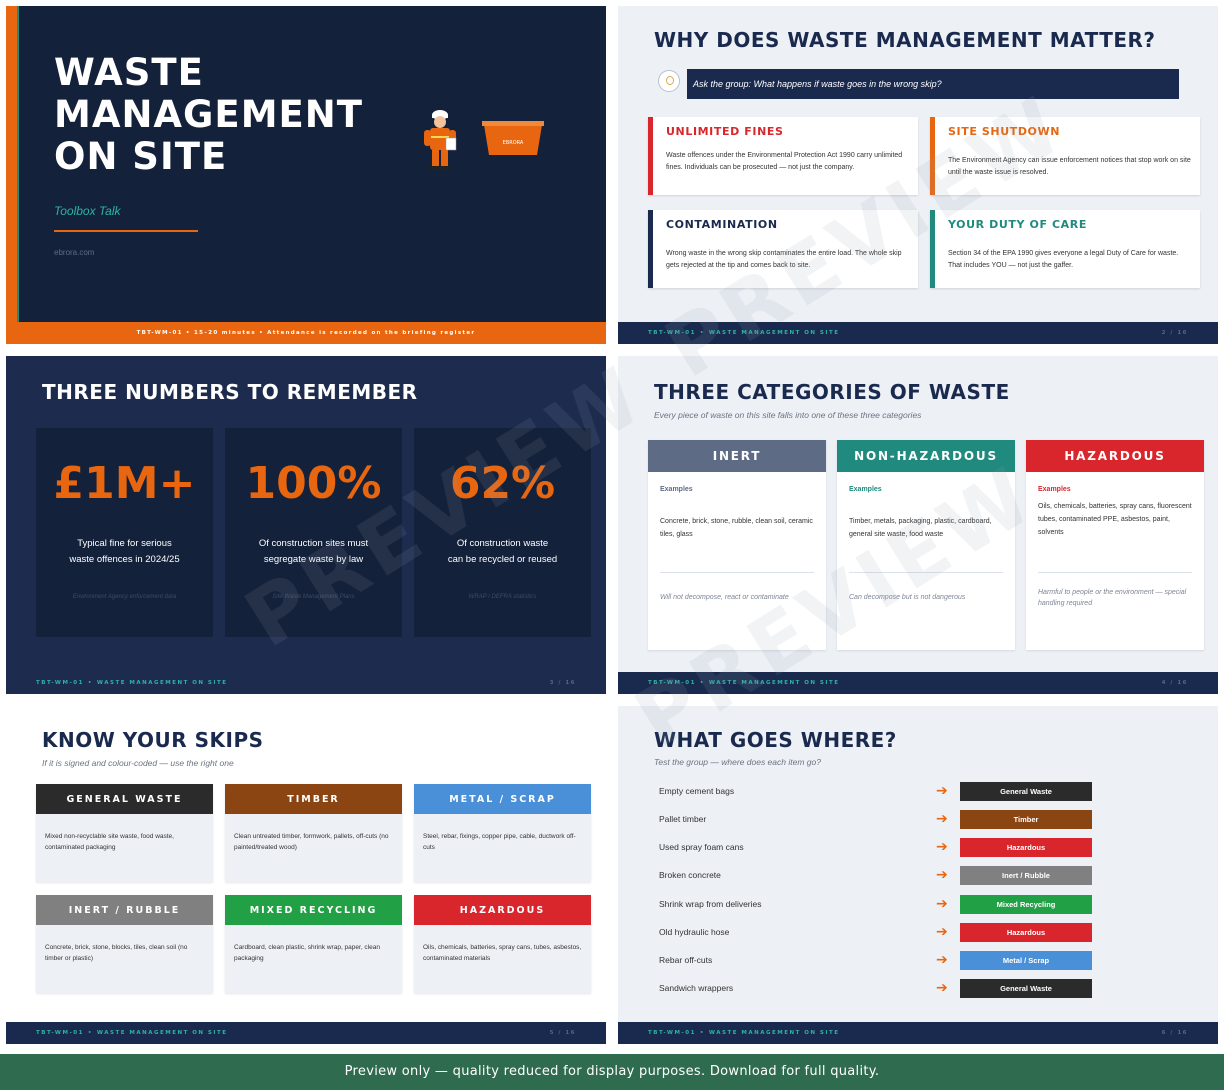 This screenshot has height=1090, width=1224. Describe the element at coordinates (697, 791) in the screenshot. I see `quiz-item: Empty cement bags` at that location.